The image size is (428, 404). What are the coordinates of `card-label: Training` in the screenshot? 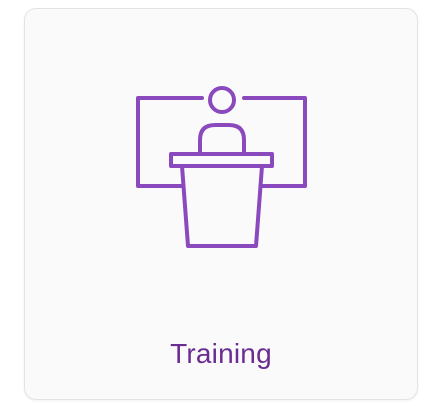 It's located at (221, 353).